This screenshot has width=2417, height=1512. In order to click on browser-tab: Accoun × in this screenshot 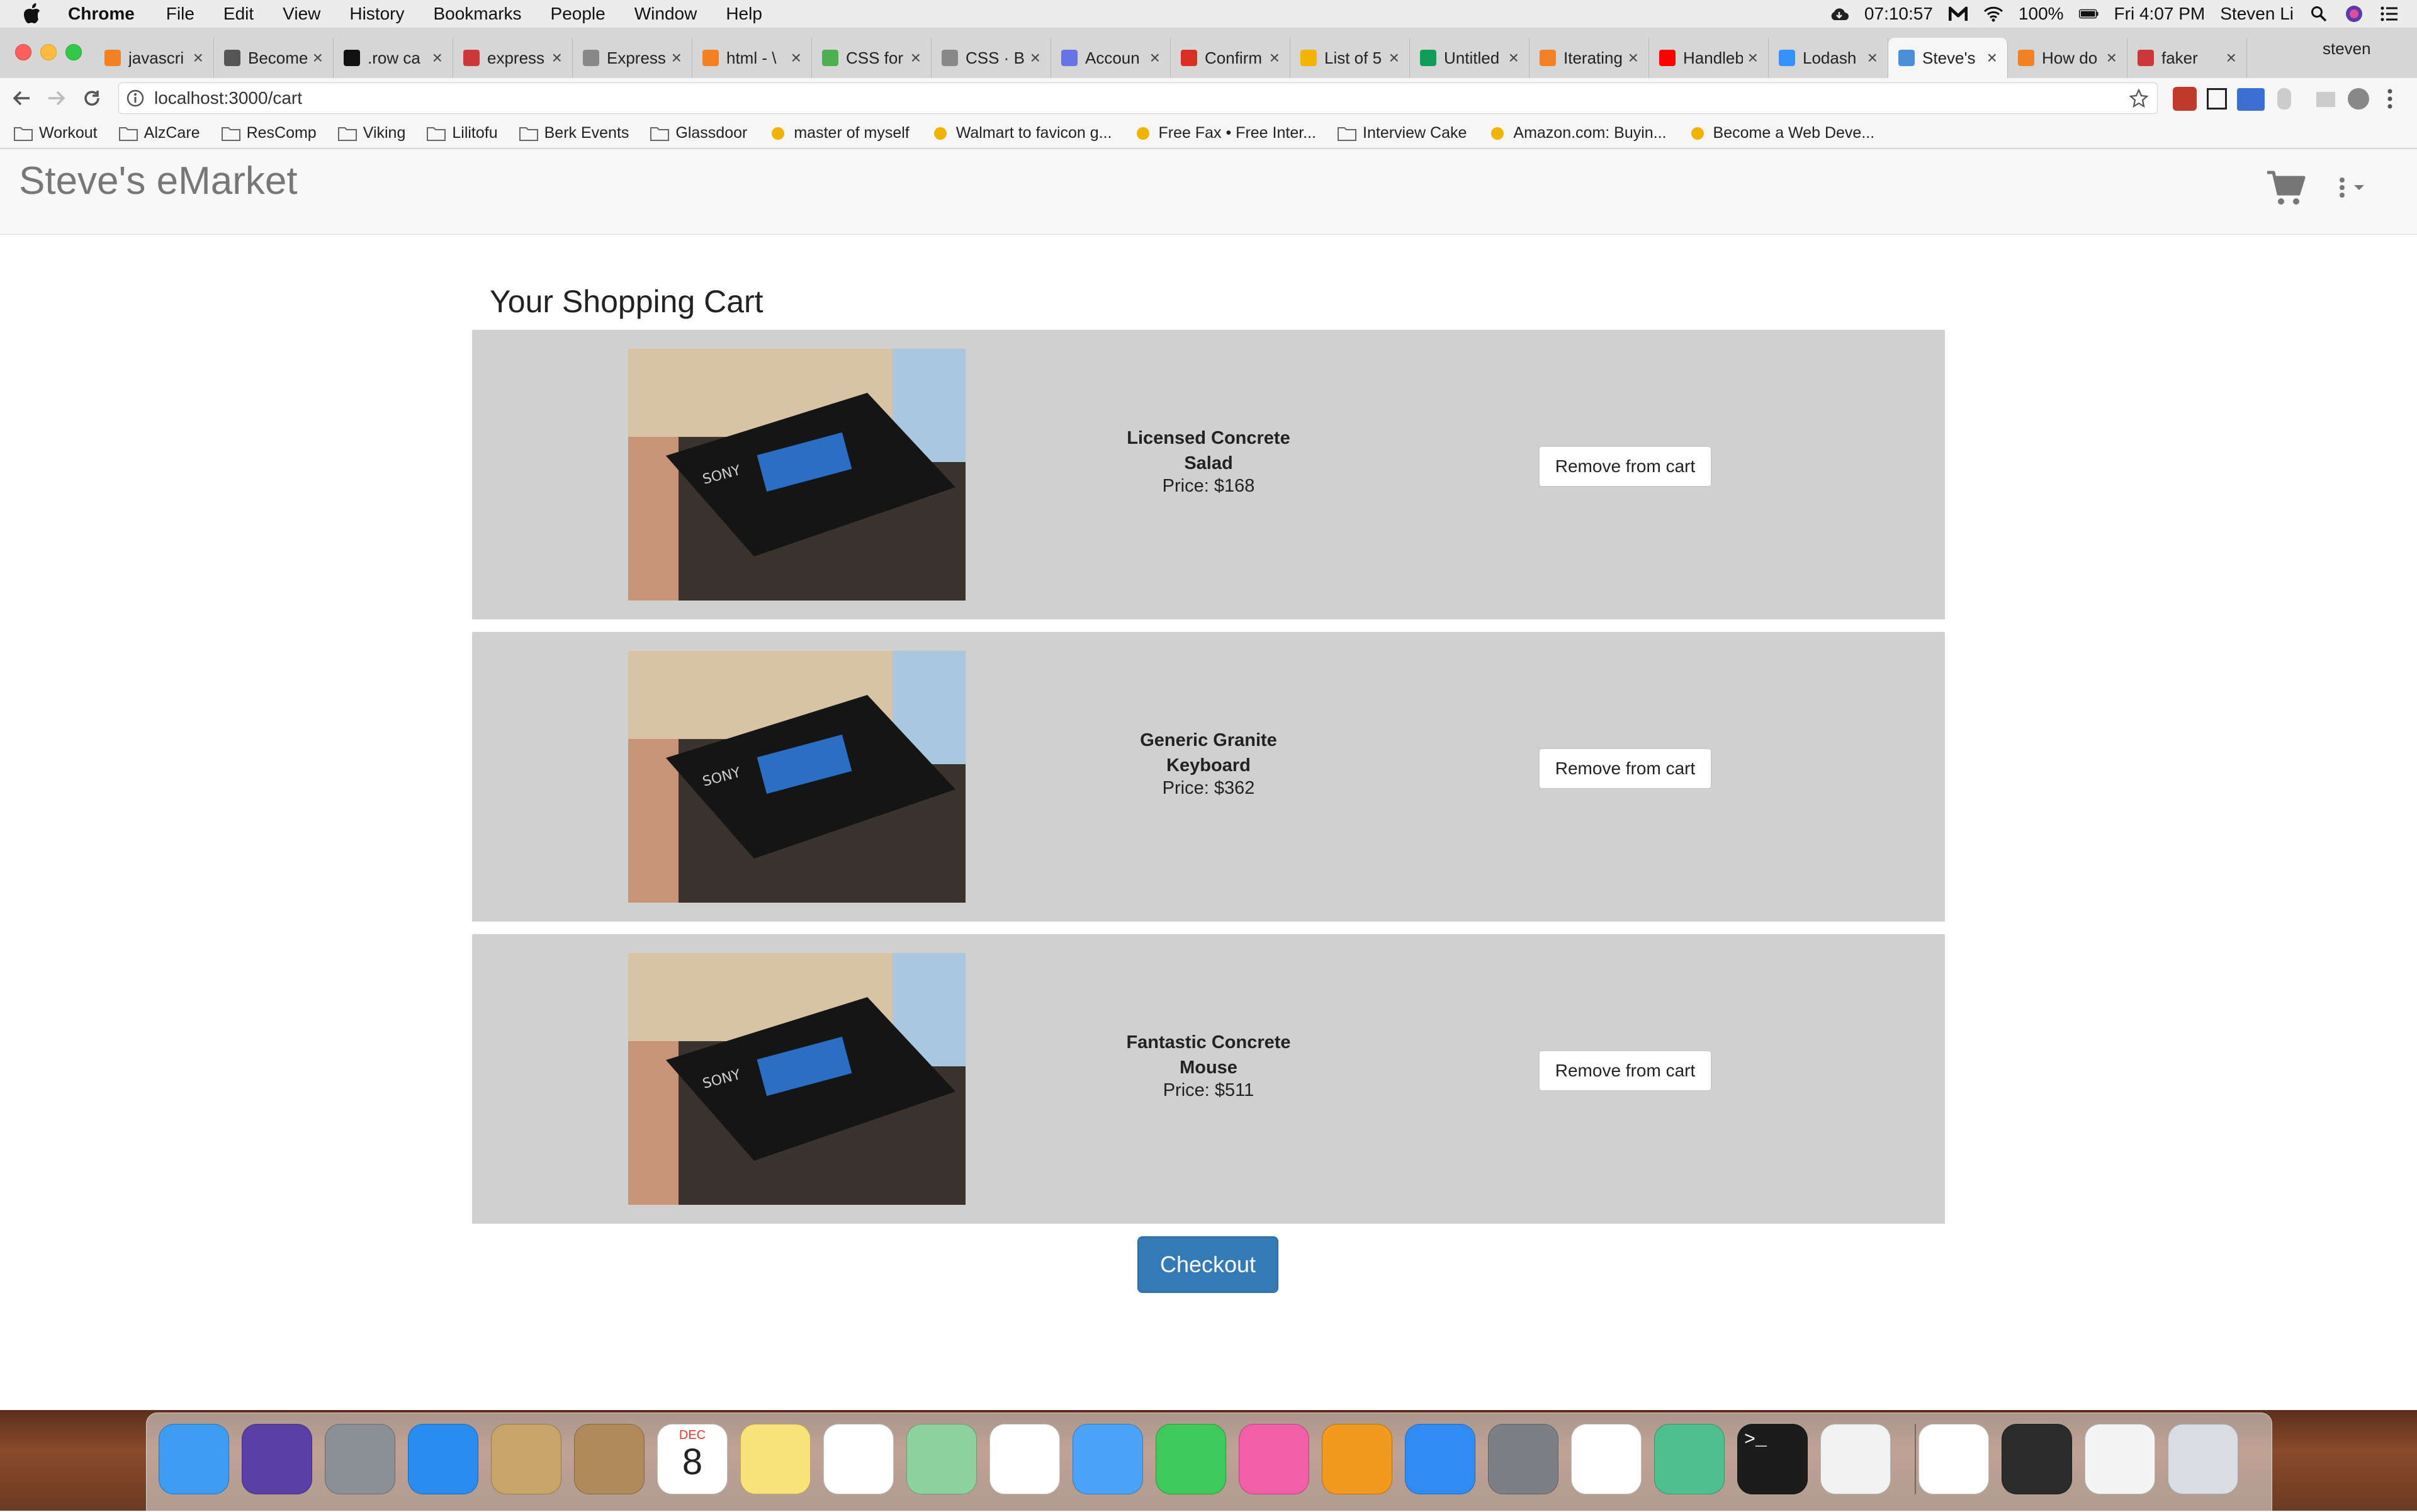, I will do `click(1111, 58)`.